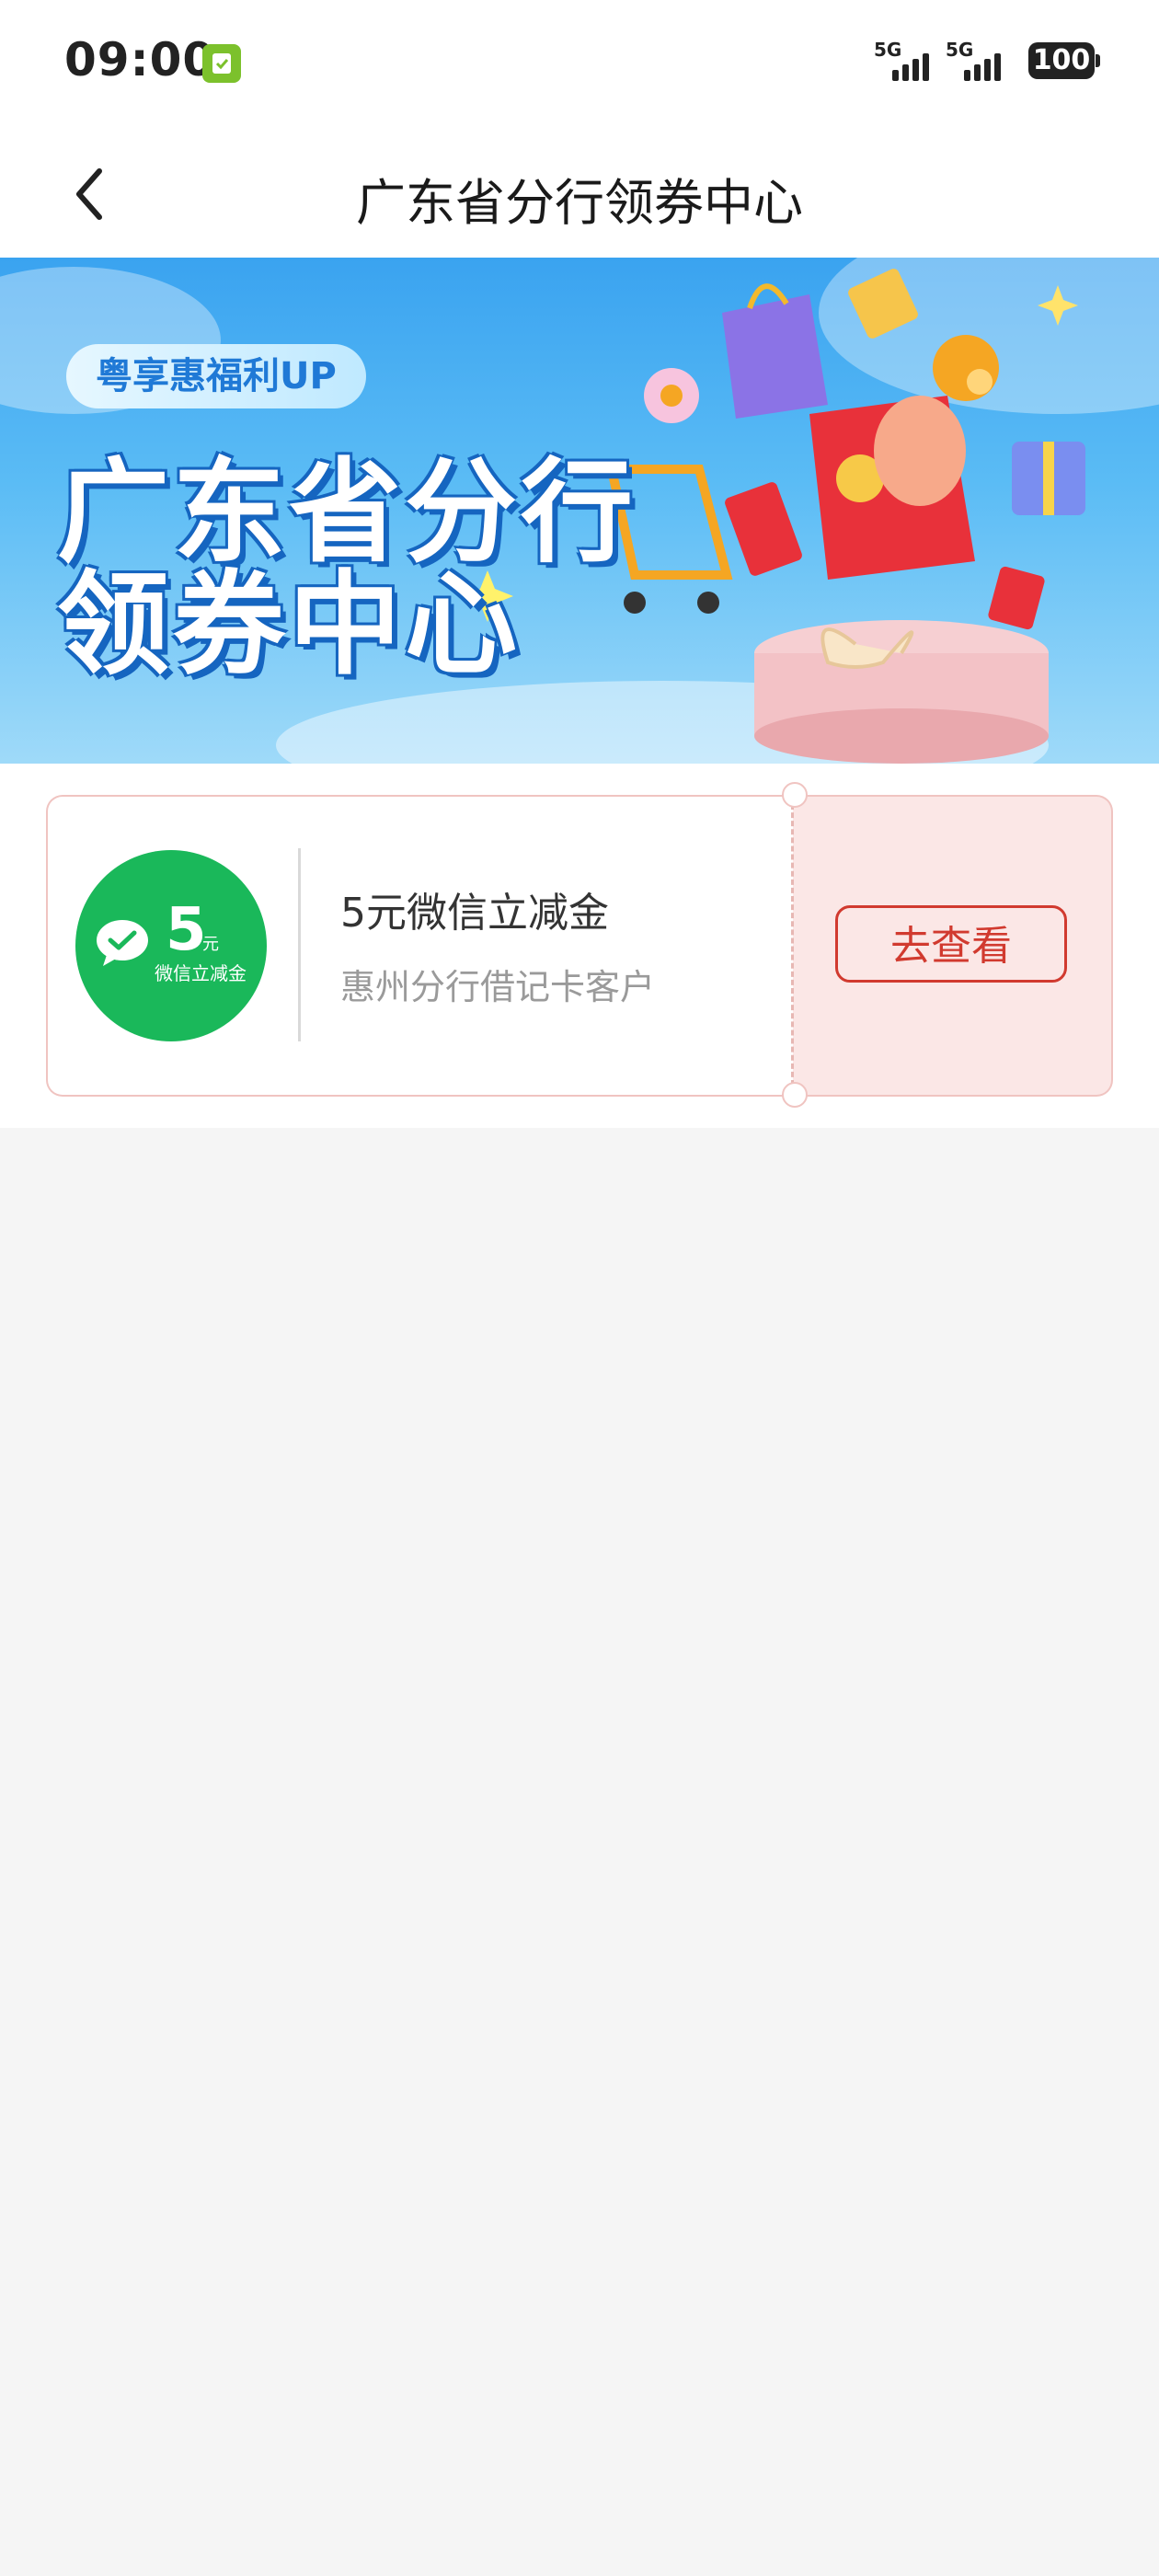 This screenshot has height=2576, width=1159. I want to click on wechat-coupon-logo: 5 元 微信立减金, so click(171, 945).